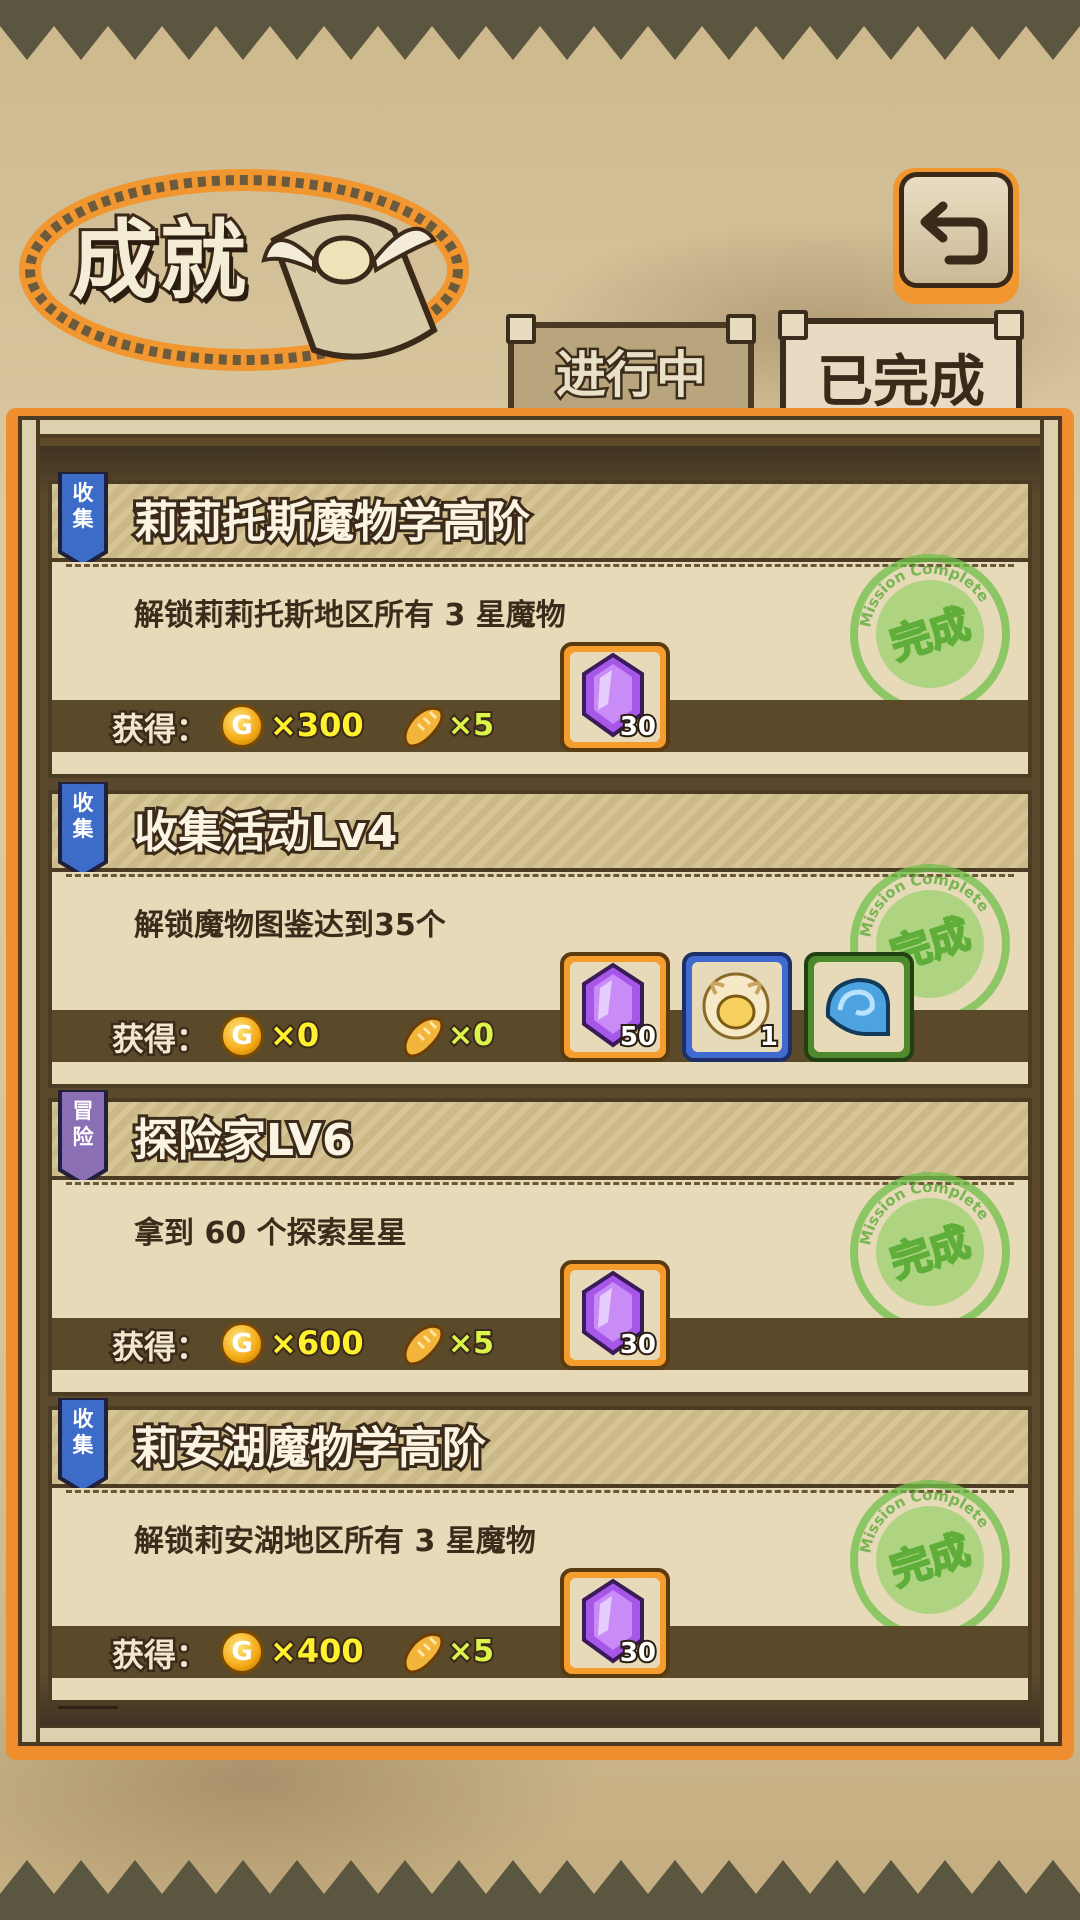 Image resolution: width=1080 pixels, height=1920 pixels. What do you see at coordinates (317, 1343) in the screenshot?
I see `coin-reward-value: ×600` at bounding box center [317, 1343].